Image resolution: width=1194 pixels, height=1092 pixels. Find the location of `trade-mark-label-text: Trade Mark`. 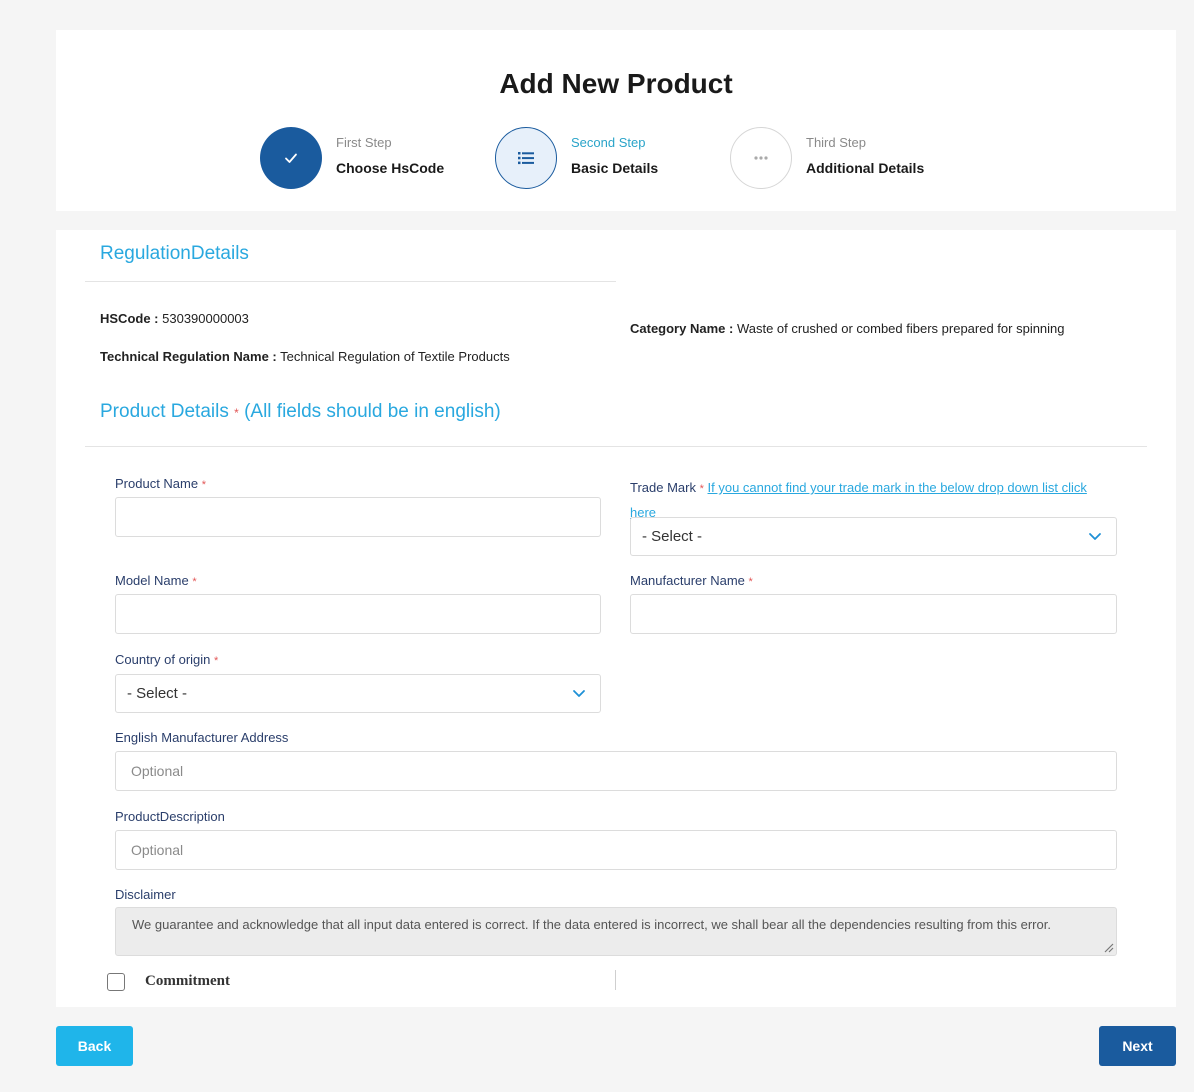

trade-mark-label-text: Trade Mark is located at coordinates (663, 487).